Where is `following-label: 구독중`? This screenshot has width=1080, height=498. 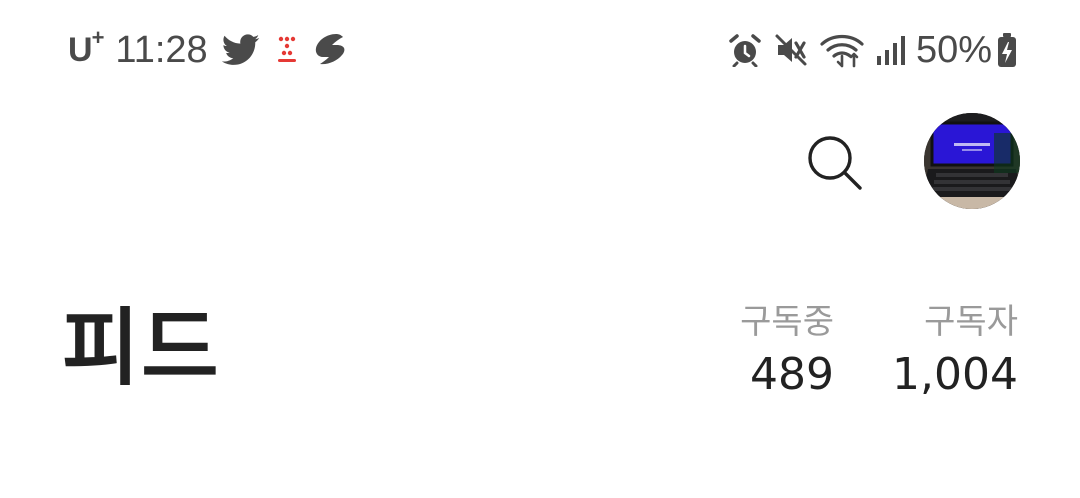
following-label: 구독중 is located at coordinates (787, 322).